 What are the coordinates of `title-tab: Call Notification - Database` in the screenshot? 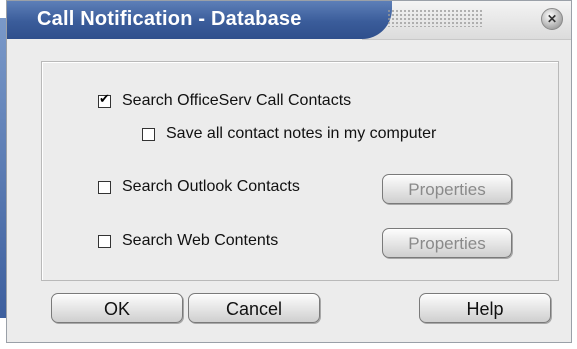 It's located at (199, 20).